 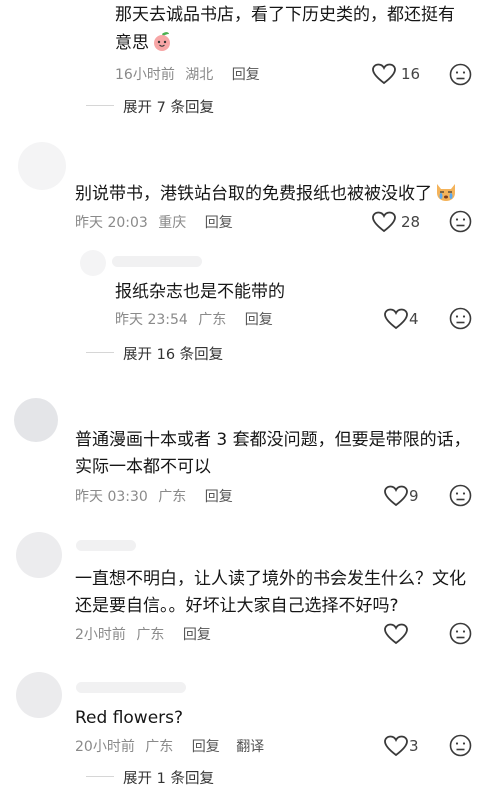 I want to click on comment-text: 那天去诚品书店，看了下历史类的，都还挺有, so click(x=285, y=15).